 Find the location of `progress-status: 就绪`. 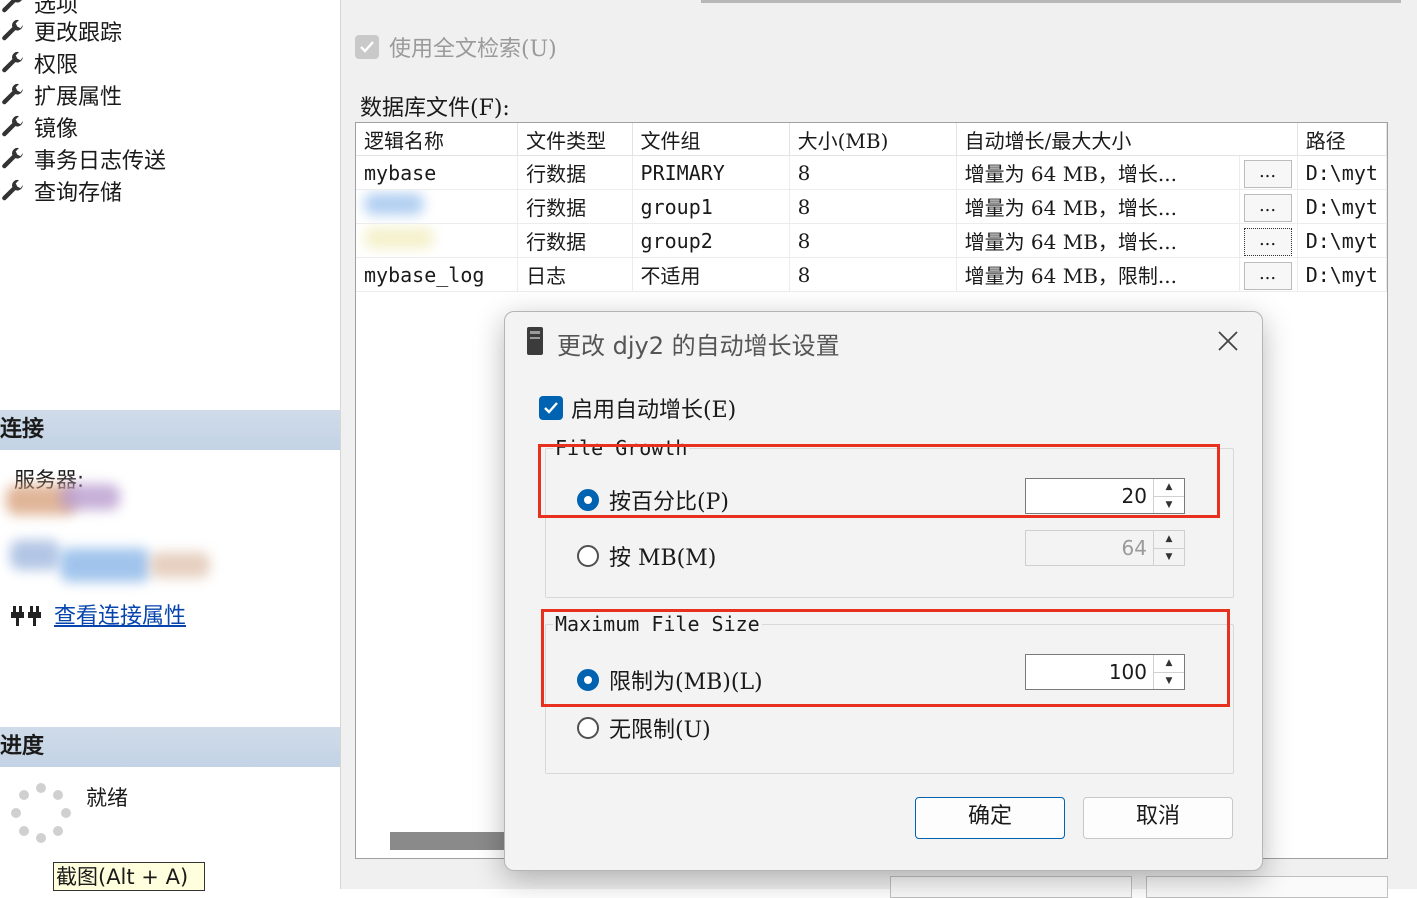

progress-status: 就绪 is located at coordinates (107, 798).